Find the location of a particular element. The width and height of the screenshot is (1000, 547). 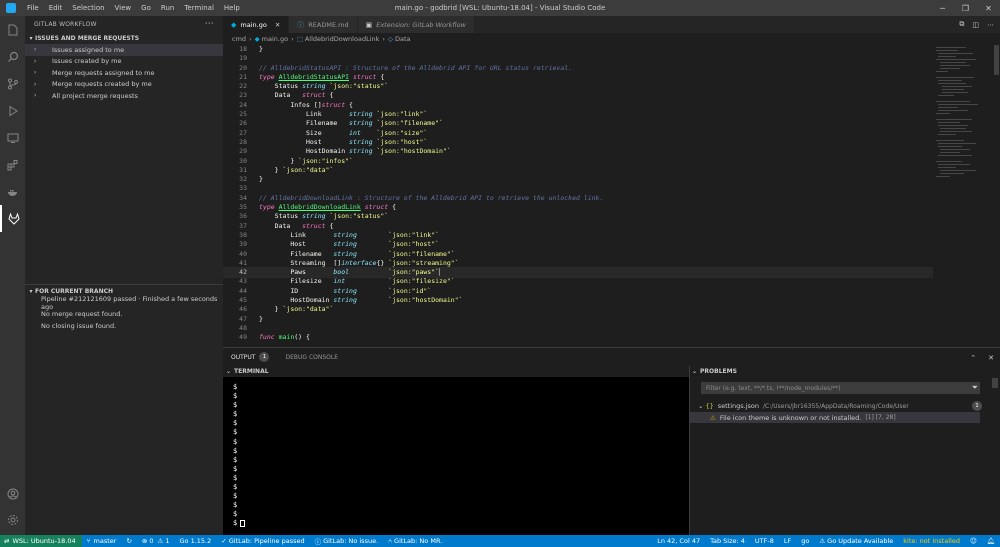

split-editor-icon: ◫ is located at coordinates (975, 25).